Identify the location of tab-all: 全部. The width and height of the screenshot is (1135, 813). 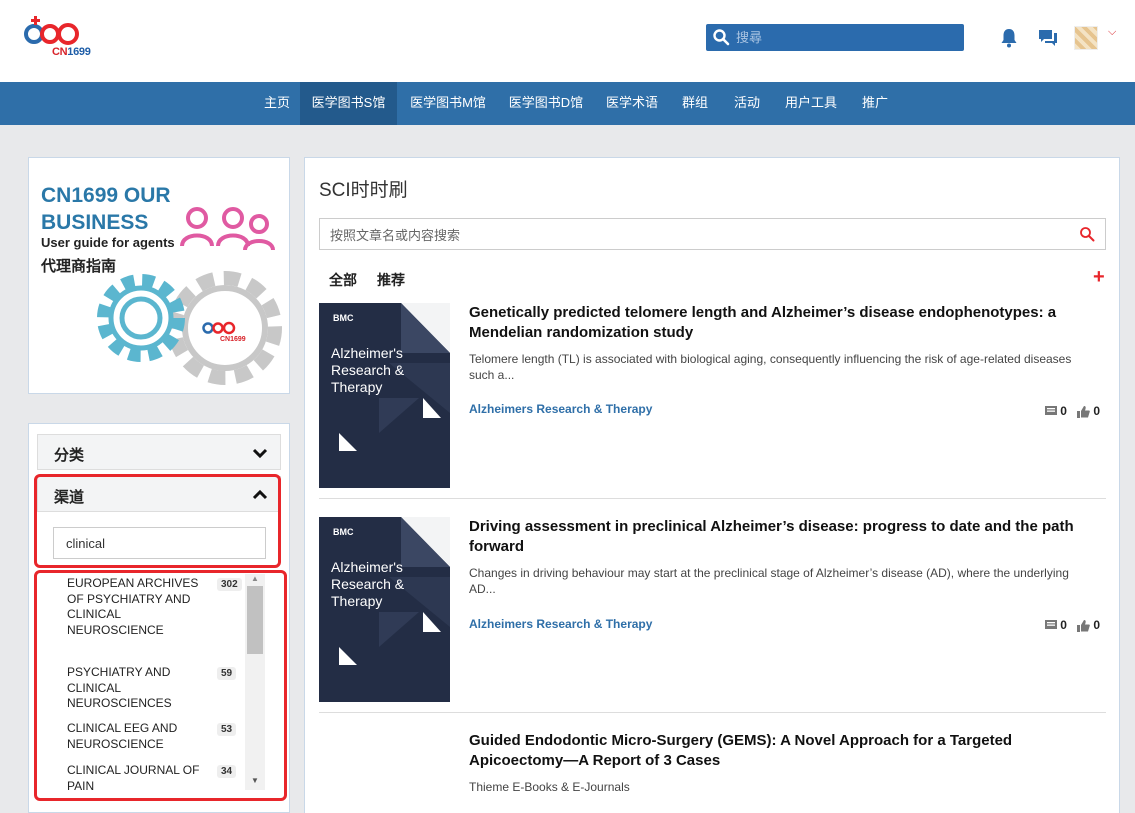
(343, 280).